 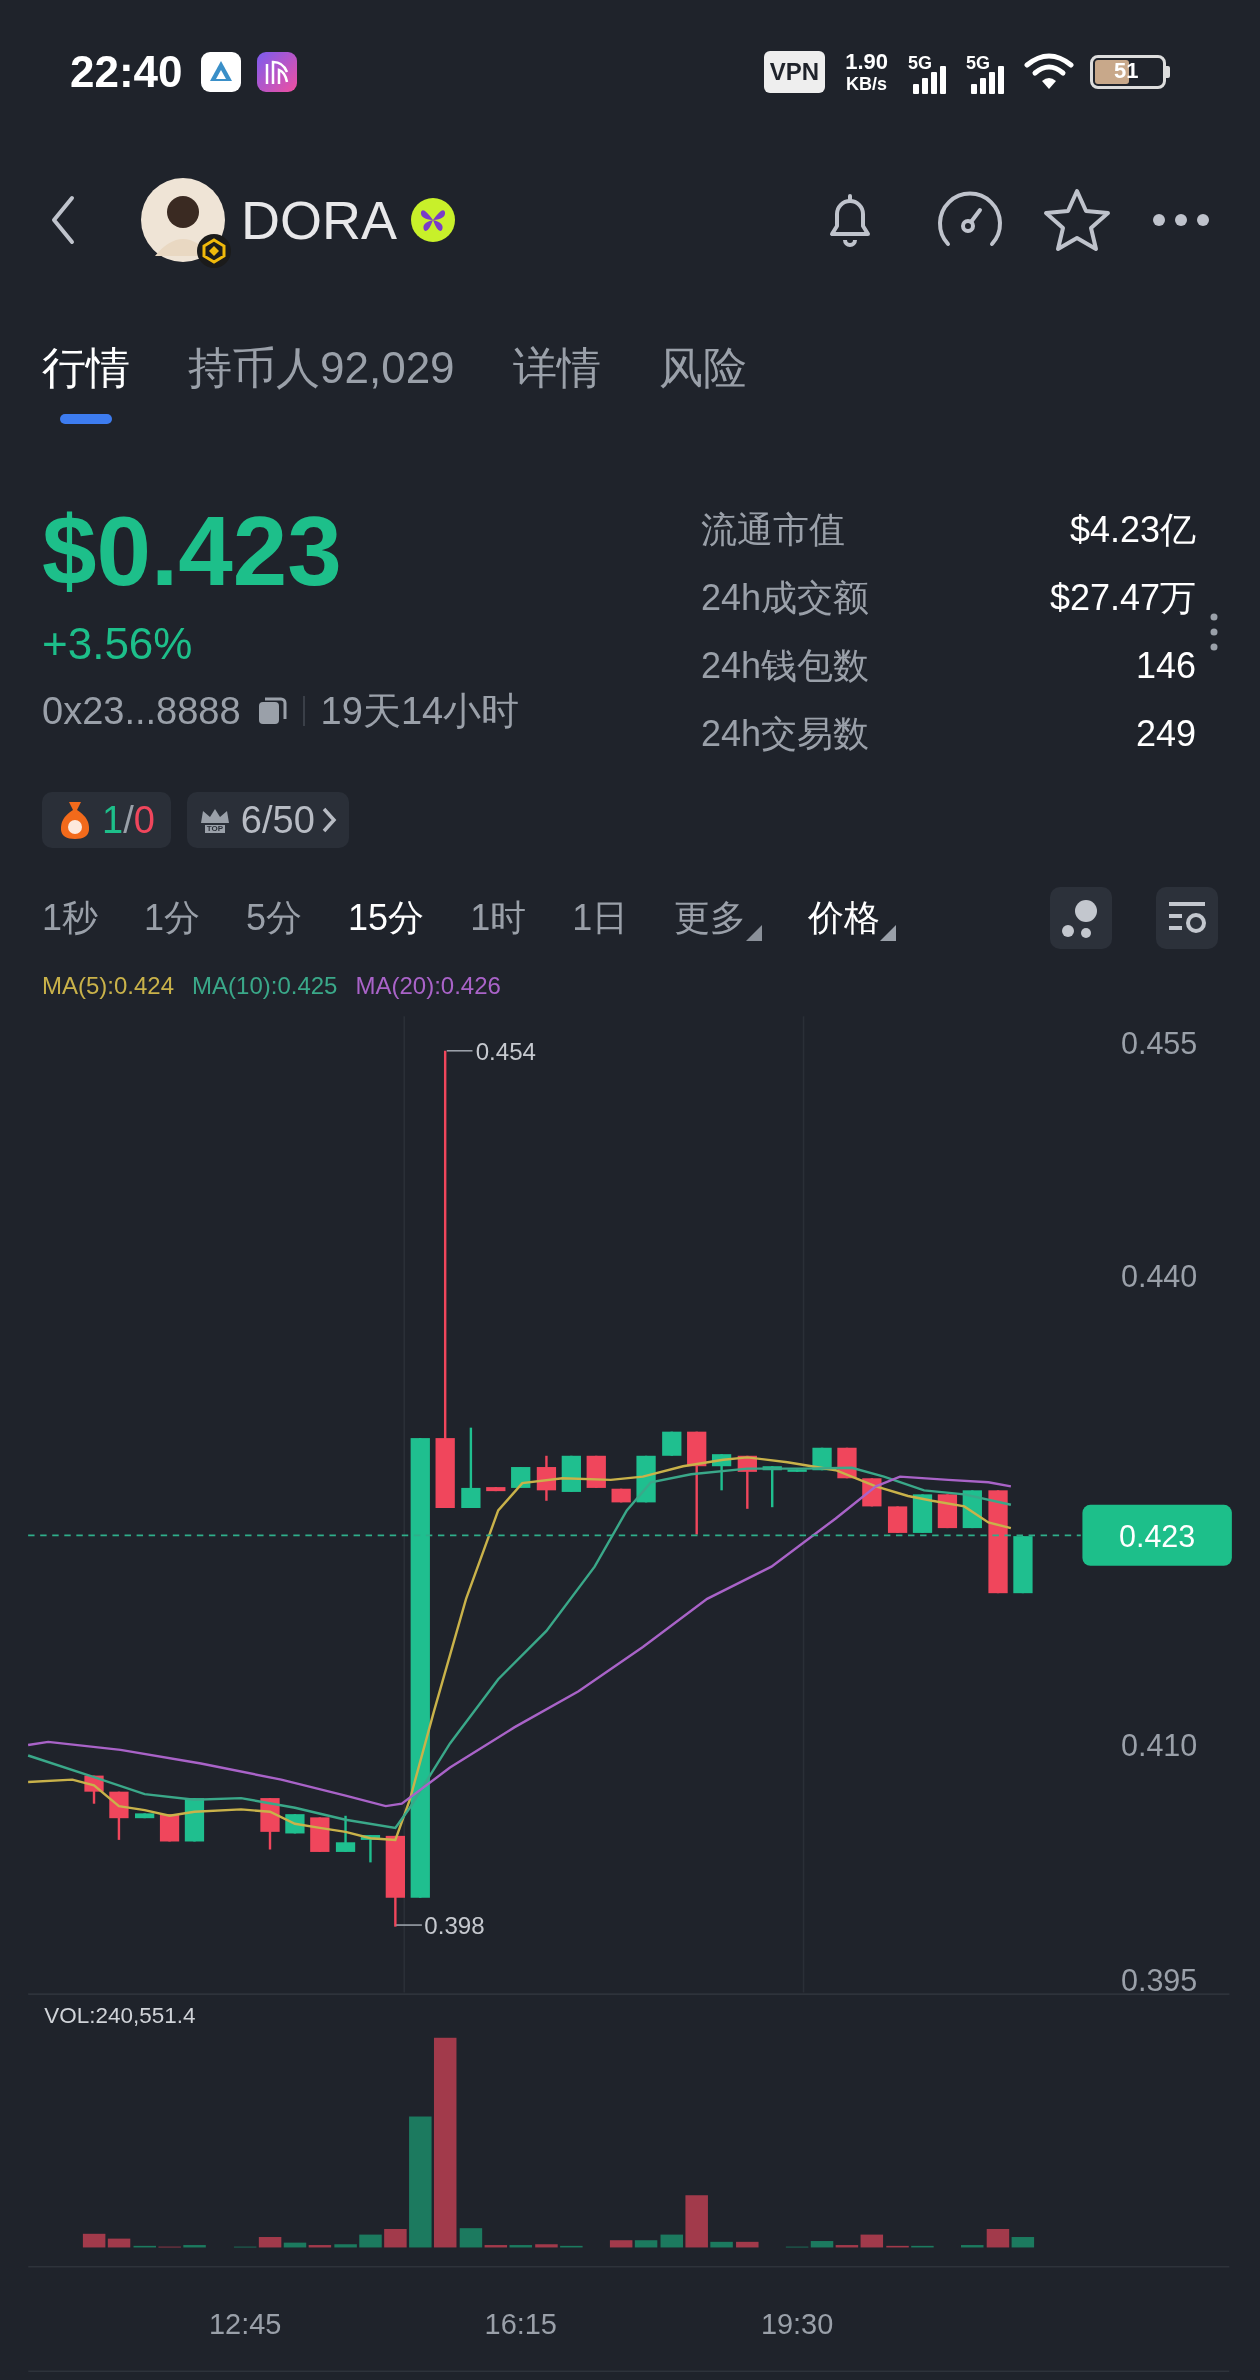 I want to click on indicator-button, so click(x=1081, y=918).